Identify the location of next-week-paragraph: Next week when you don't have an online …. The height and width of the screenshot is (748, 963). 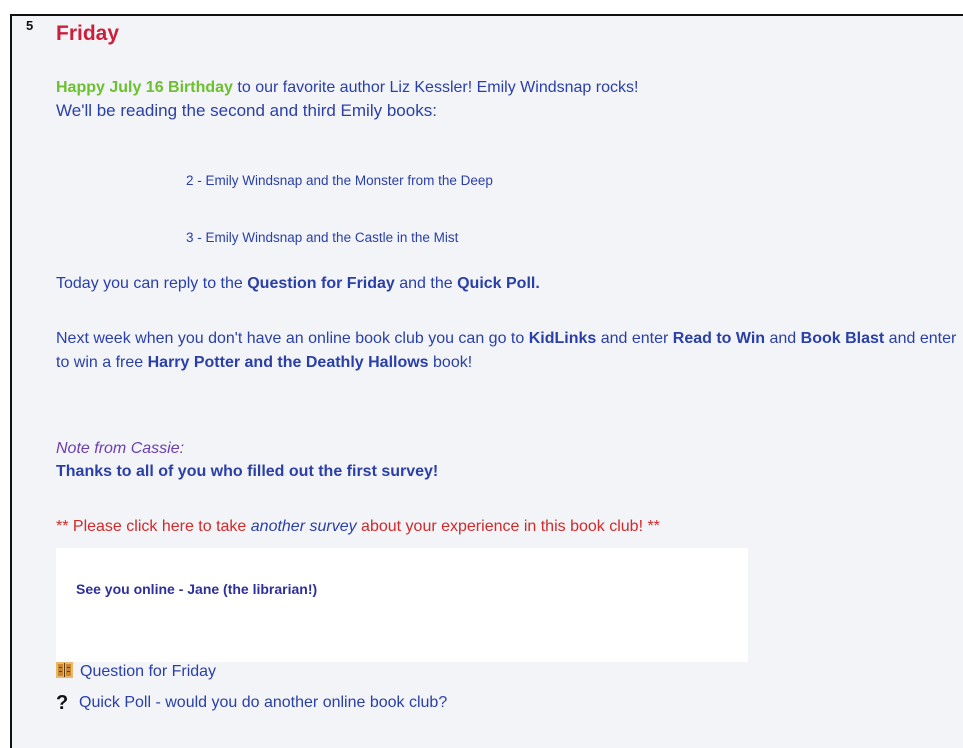
(508, 351).